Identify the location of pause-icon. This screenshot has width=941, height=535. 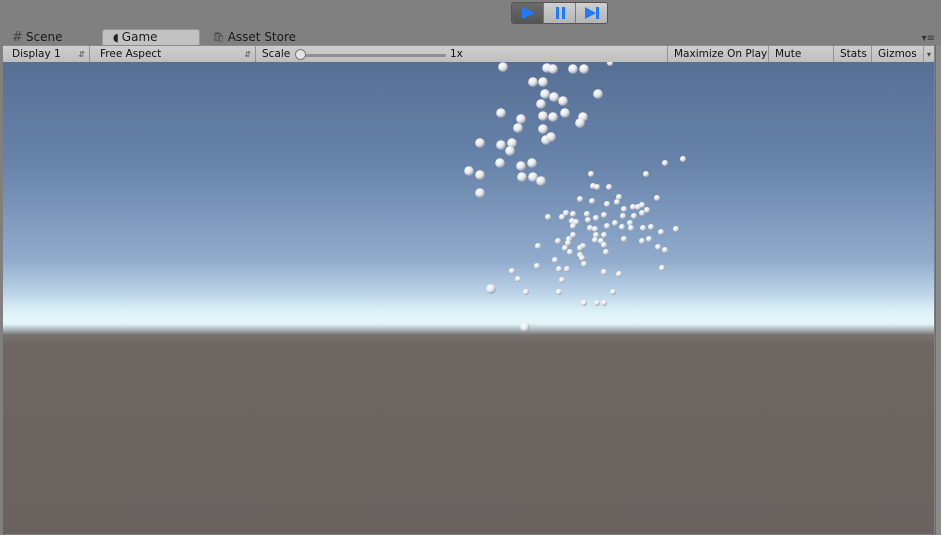
(560, 13).